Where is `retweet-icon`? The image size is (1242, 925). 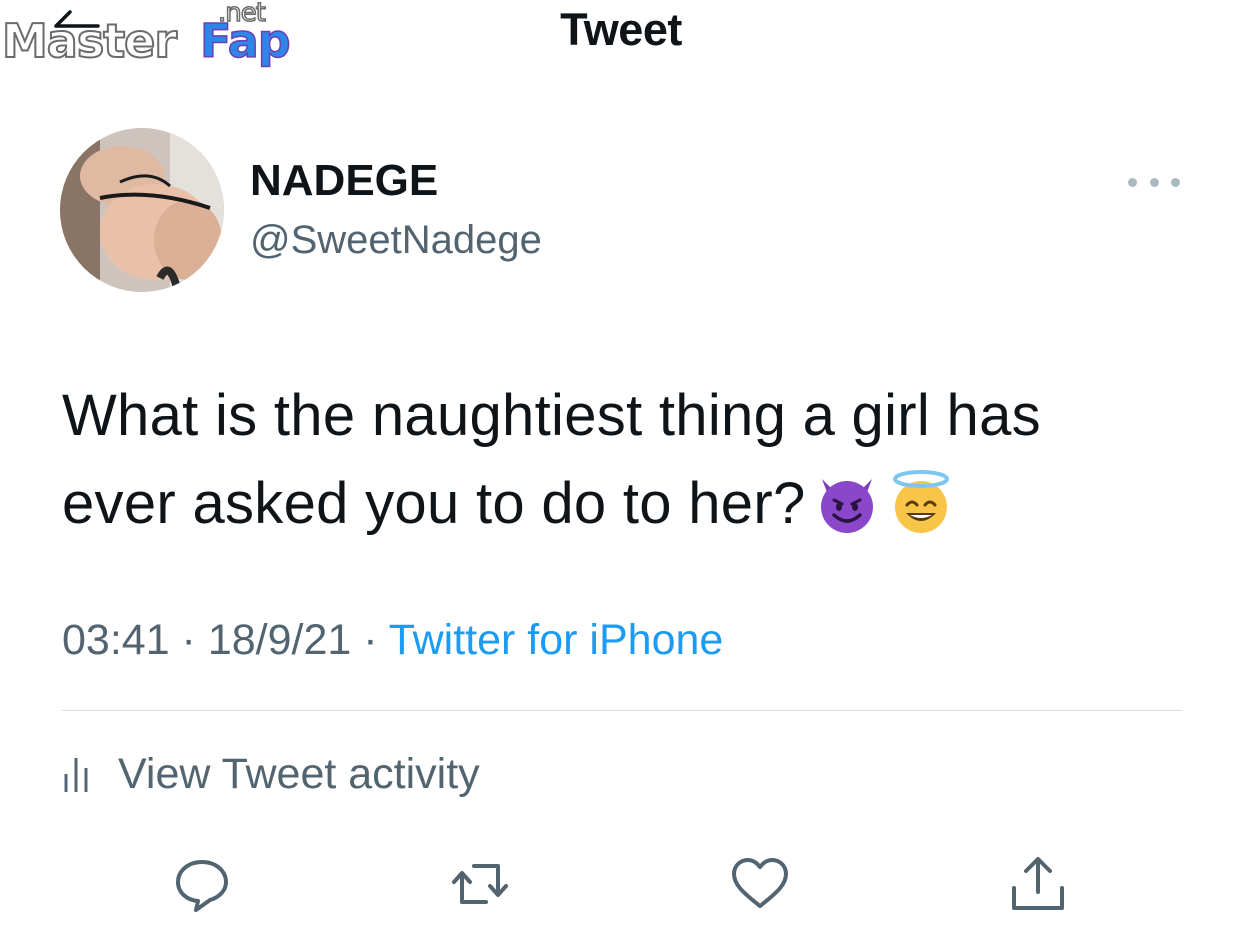 retweet-icon is located at coordinates (480, 884).